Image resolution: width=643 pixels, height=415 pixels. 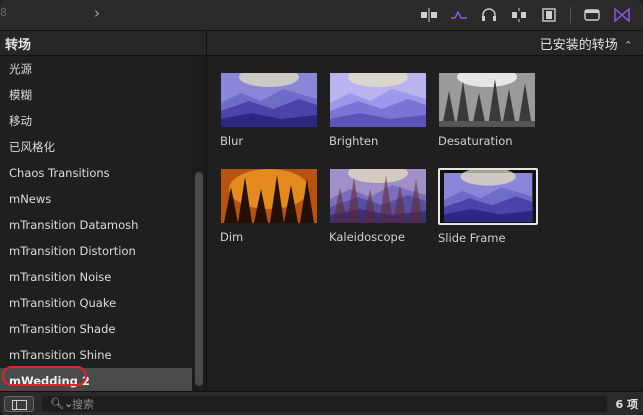 What do you see at coordinates (206, 43) in the screenshot?
I see `header-divider` at bounding box center [206, 43].